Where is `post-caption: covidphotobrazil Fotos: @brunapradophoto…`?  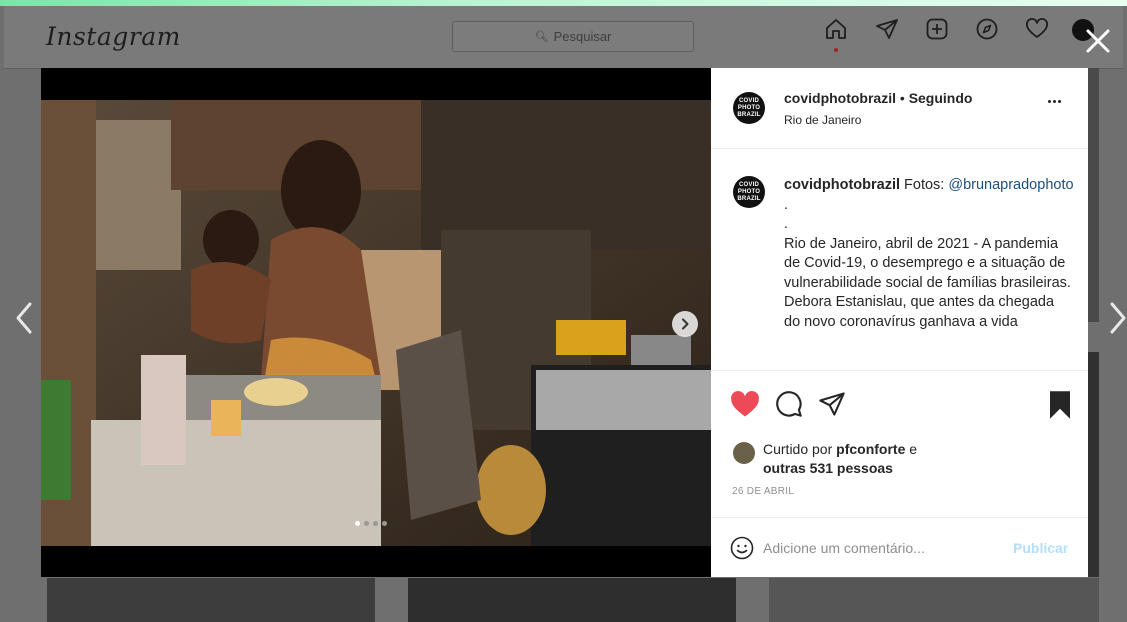 post-caption: covidphotobrazil Fotos: @brunapradophoto… is located at coordinates (929, 273).